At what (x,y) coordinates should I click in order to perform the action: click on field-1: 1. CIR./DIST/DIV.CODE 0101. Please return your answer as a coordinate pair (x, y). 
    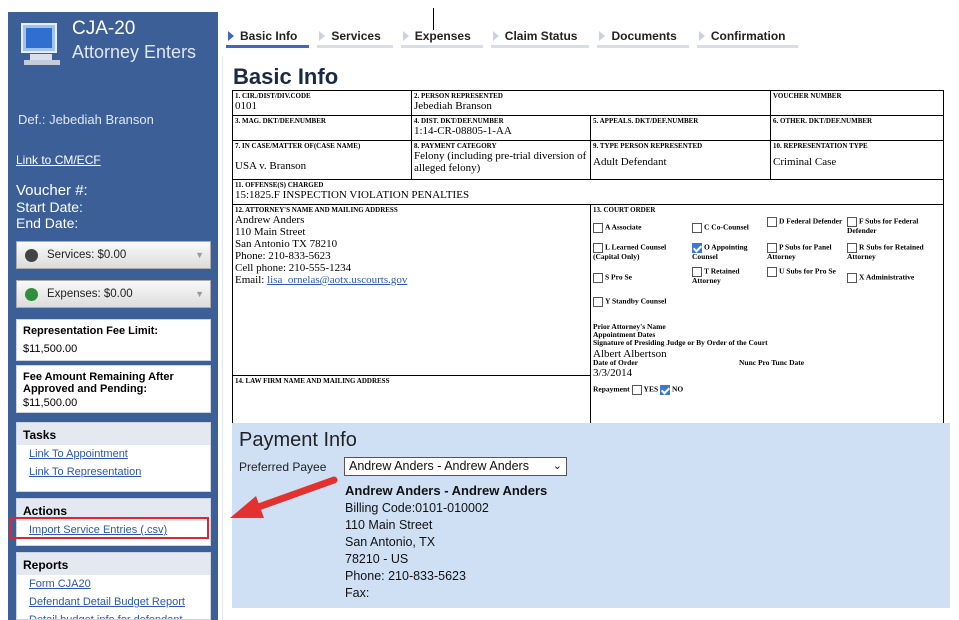
    Looking at the image, I should click on (322, 103).